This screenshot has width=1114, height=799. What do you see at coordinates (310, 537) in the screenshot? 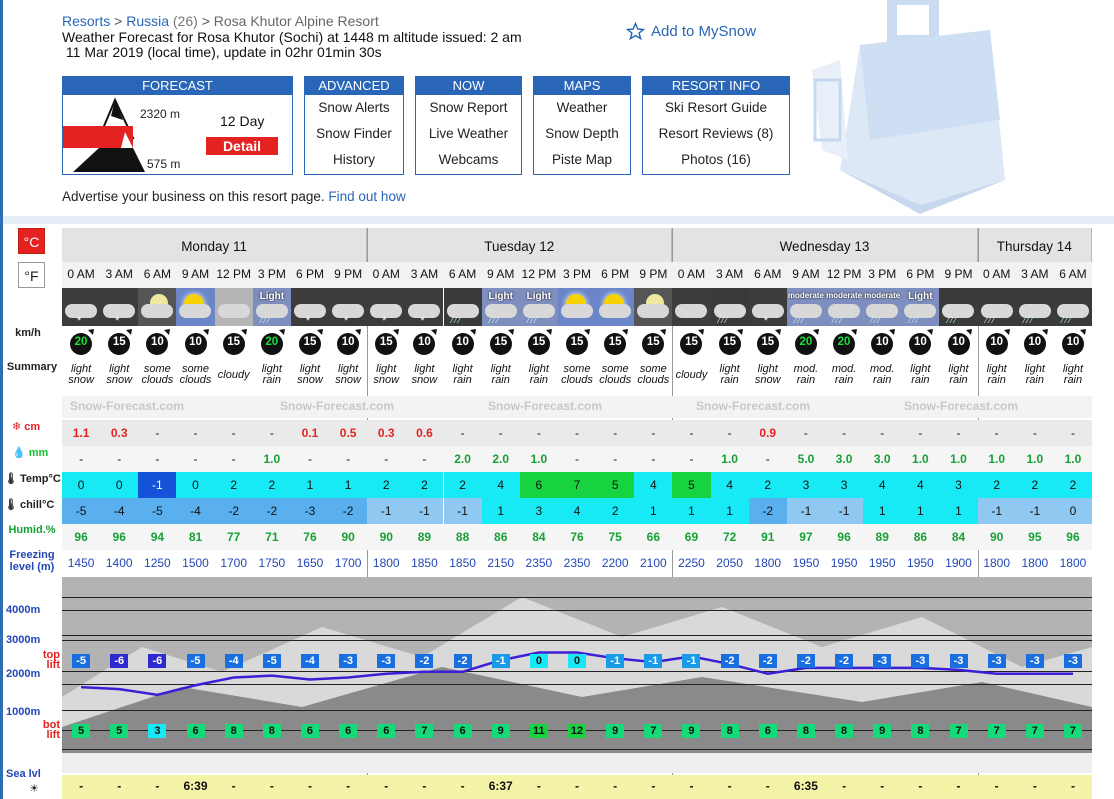
I see `humidity-value: 76` at bounding box center [310, 537].